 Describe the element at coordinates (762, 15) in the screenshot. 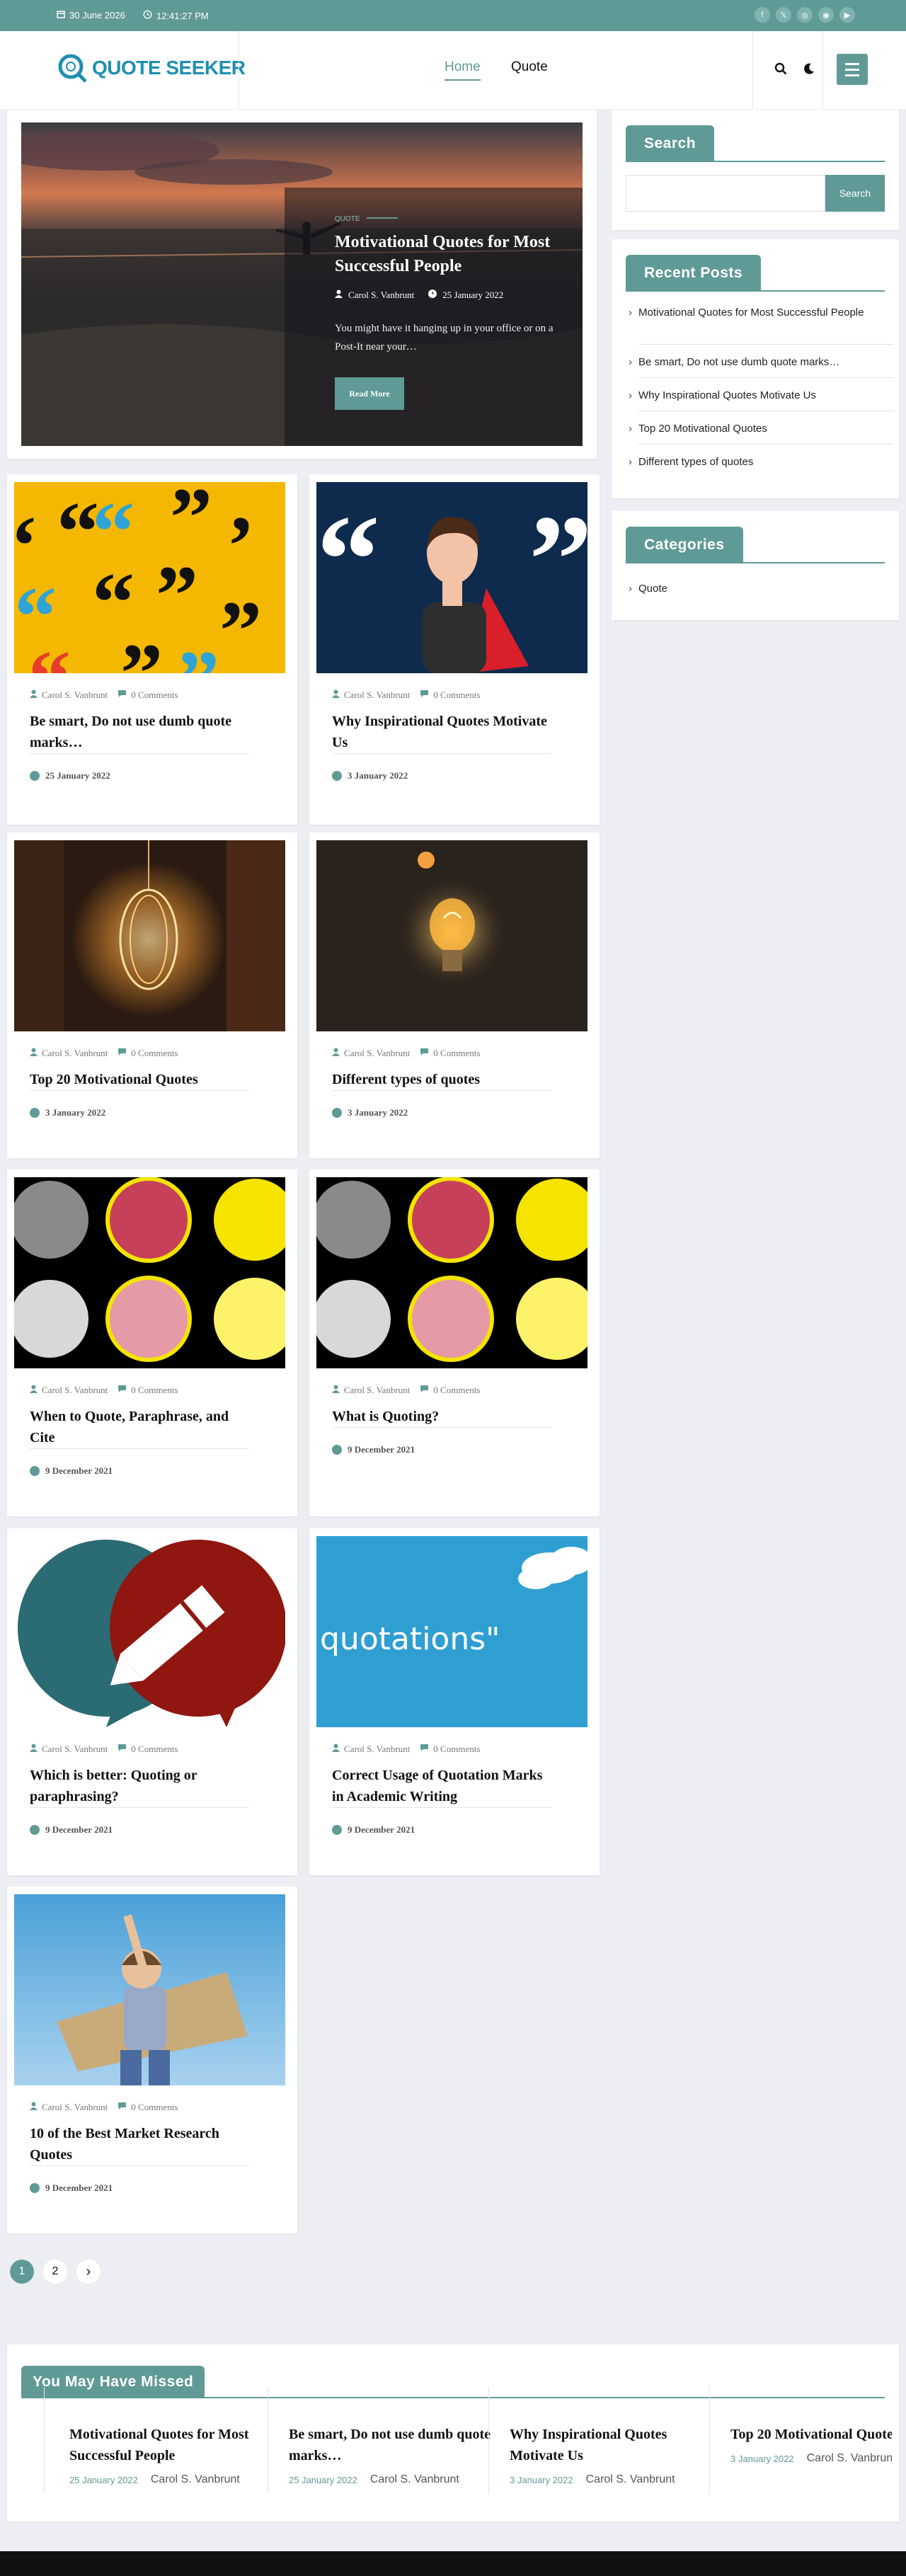

I see `facebook-icon: f` at that location.